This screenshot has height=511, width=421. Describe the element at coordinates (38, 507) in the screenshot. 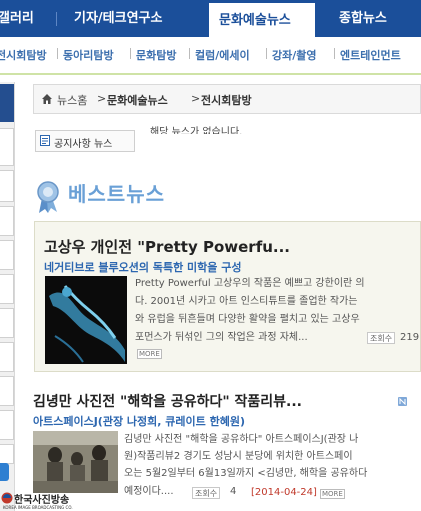

I see `logo-subtext: KOREA IMAGE BROADCASTING CO.` at that location.